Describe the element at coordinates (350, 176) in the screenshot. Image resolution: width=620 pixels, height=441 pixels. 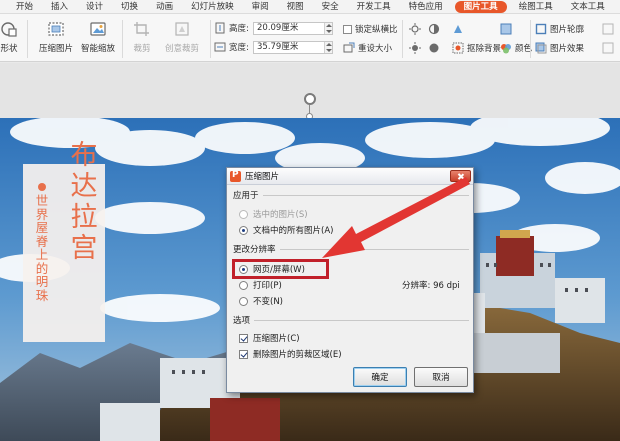
I see `dialog-titlebar: 压缩图片` at that location.